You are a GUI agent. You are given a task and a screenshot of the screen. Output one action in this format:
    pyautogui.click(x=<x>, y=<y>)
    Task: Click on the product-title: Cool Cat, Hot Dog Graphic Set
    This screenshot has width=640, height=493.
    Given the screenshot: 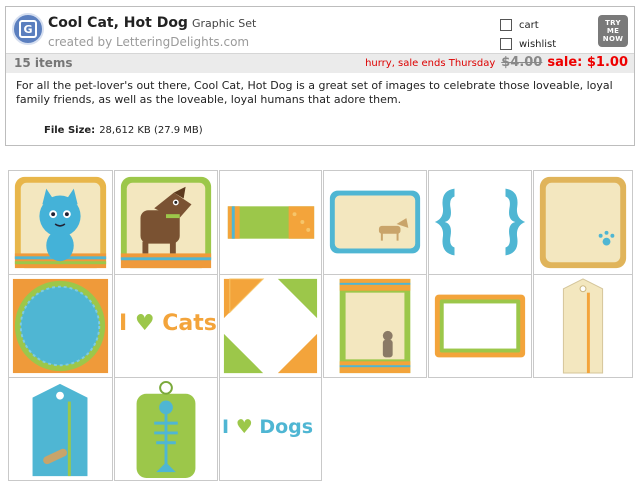 What is the action you would take?
    pyautogui.click(x=152, y=23)
    